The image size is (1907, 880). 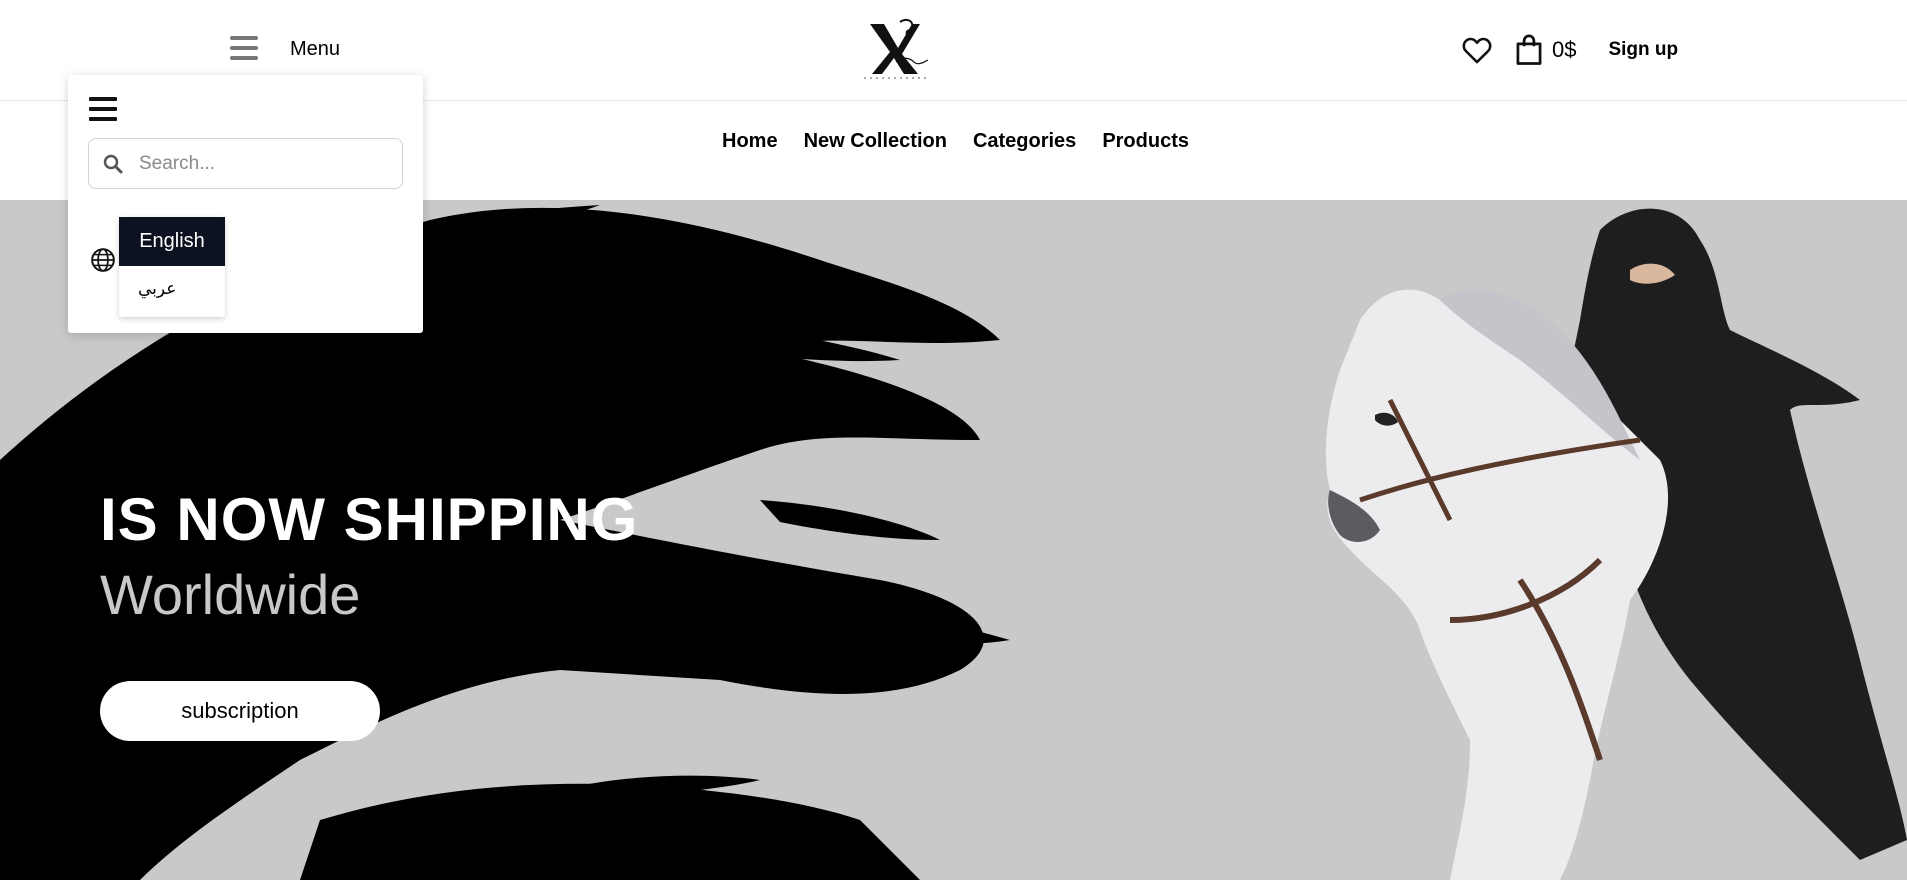 I want to click on menu-panel: English عربي, so click(x=245, y=204).